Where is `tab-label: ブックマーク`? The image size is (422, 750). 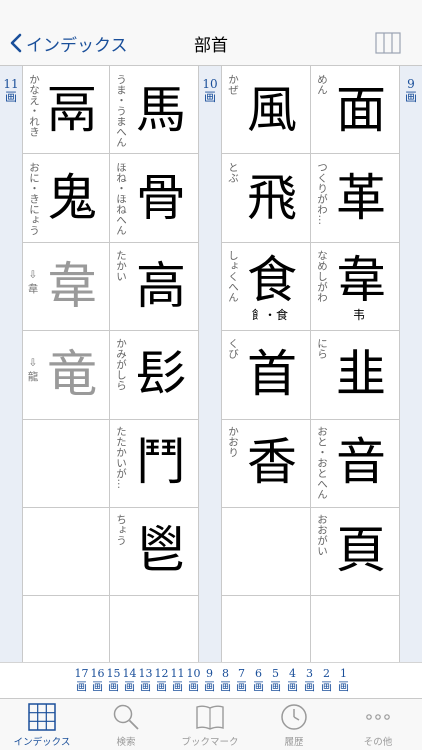 tab-label: ブックマーク is located at coordinates (210, 742).